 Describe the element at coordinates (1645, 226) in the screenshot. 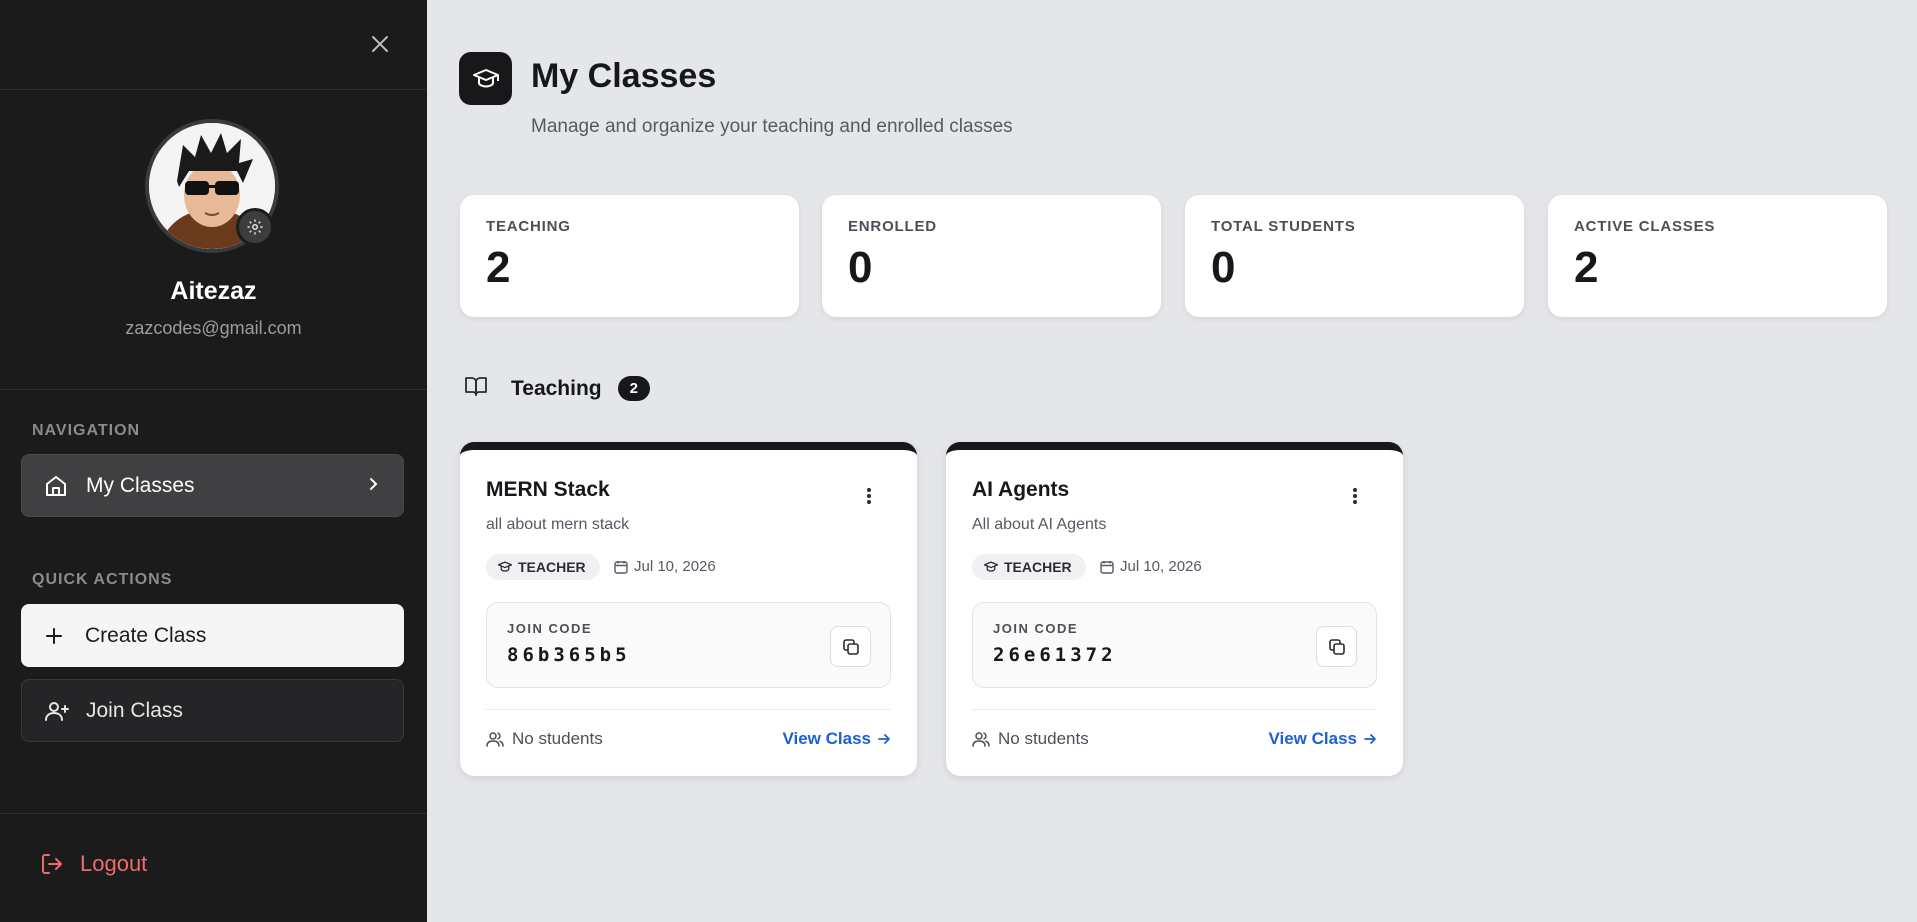

I see `stat-label: ACTIVE CLASSES` at that location.